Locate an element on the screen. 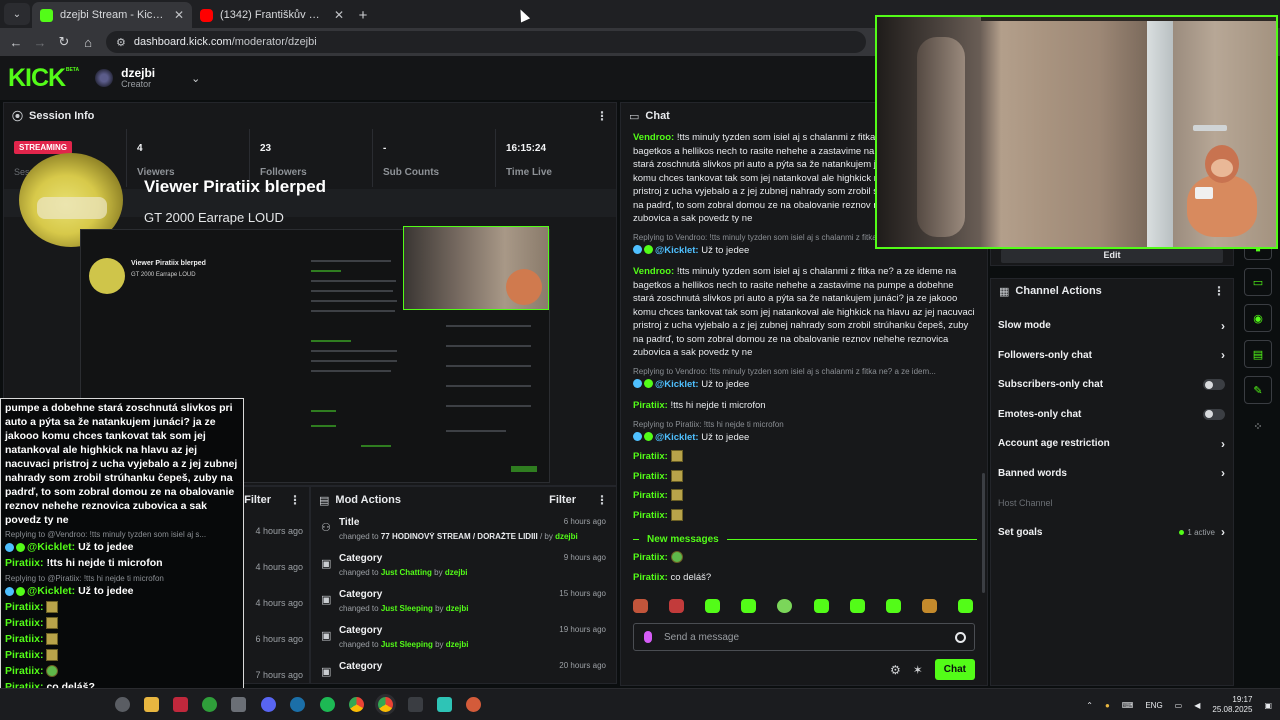 This screenshot has width=1280, height=720. send-chat-button: Chat is located at coordinates (954, 669).